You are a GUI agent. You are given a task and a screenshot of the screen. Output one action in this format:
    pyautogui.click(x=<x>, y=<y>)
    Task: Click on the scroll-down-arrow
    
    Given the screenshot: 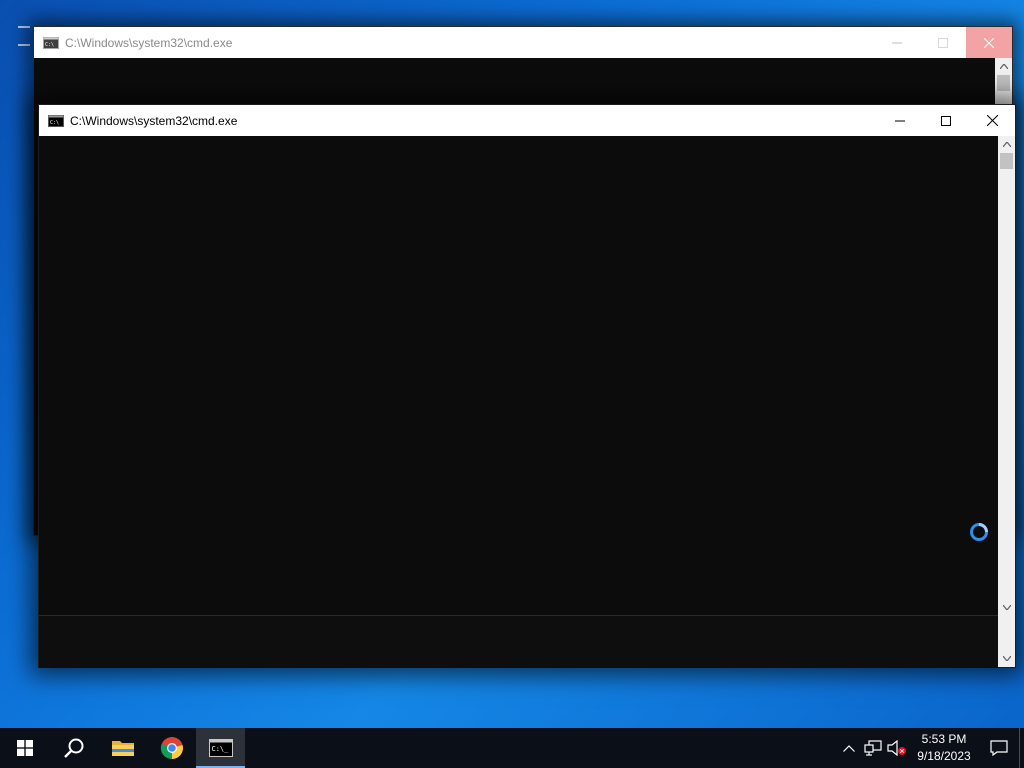 What is the action you would take?
    pyautogui.click(x=1006, y=607)
    